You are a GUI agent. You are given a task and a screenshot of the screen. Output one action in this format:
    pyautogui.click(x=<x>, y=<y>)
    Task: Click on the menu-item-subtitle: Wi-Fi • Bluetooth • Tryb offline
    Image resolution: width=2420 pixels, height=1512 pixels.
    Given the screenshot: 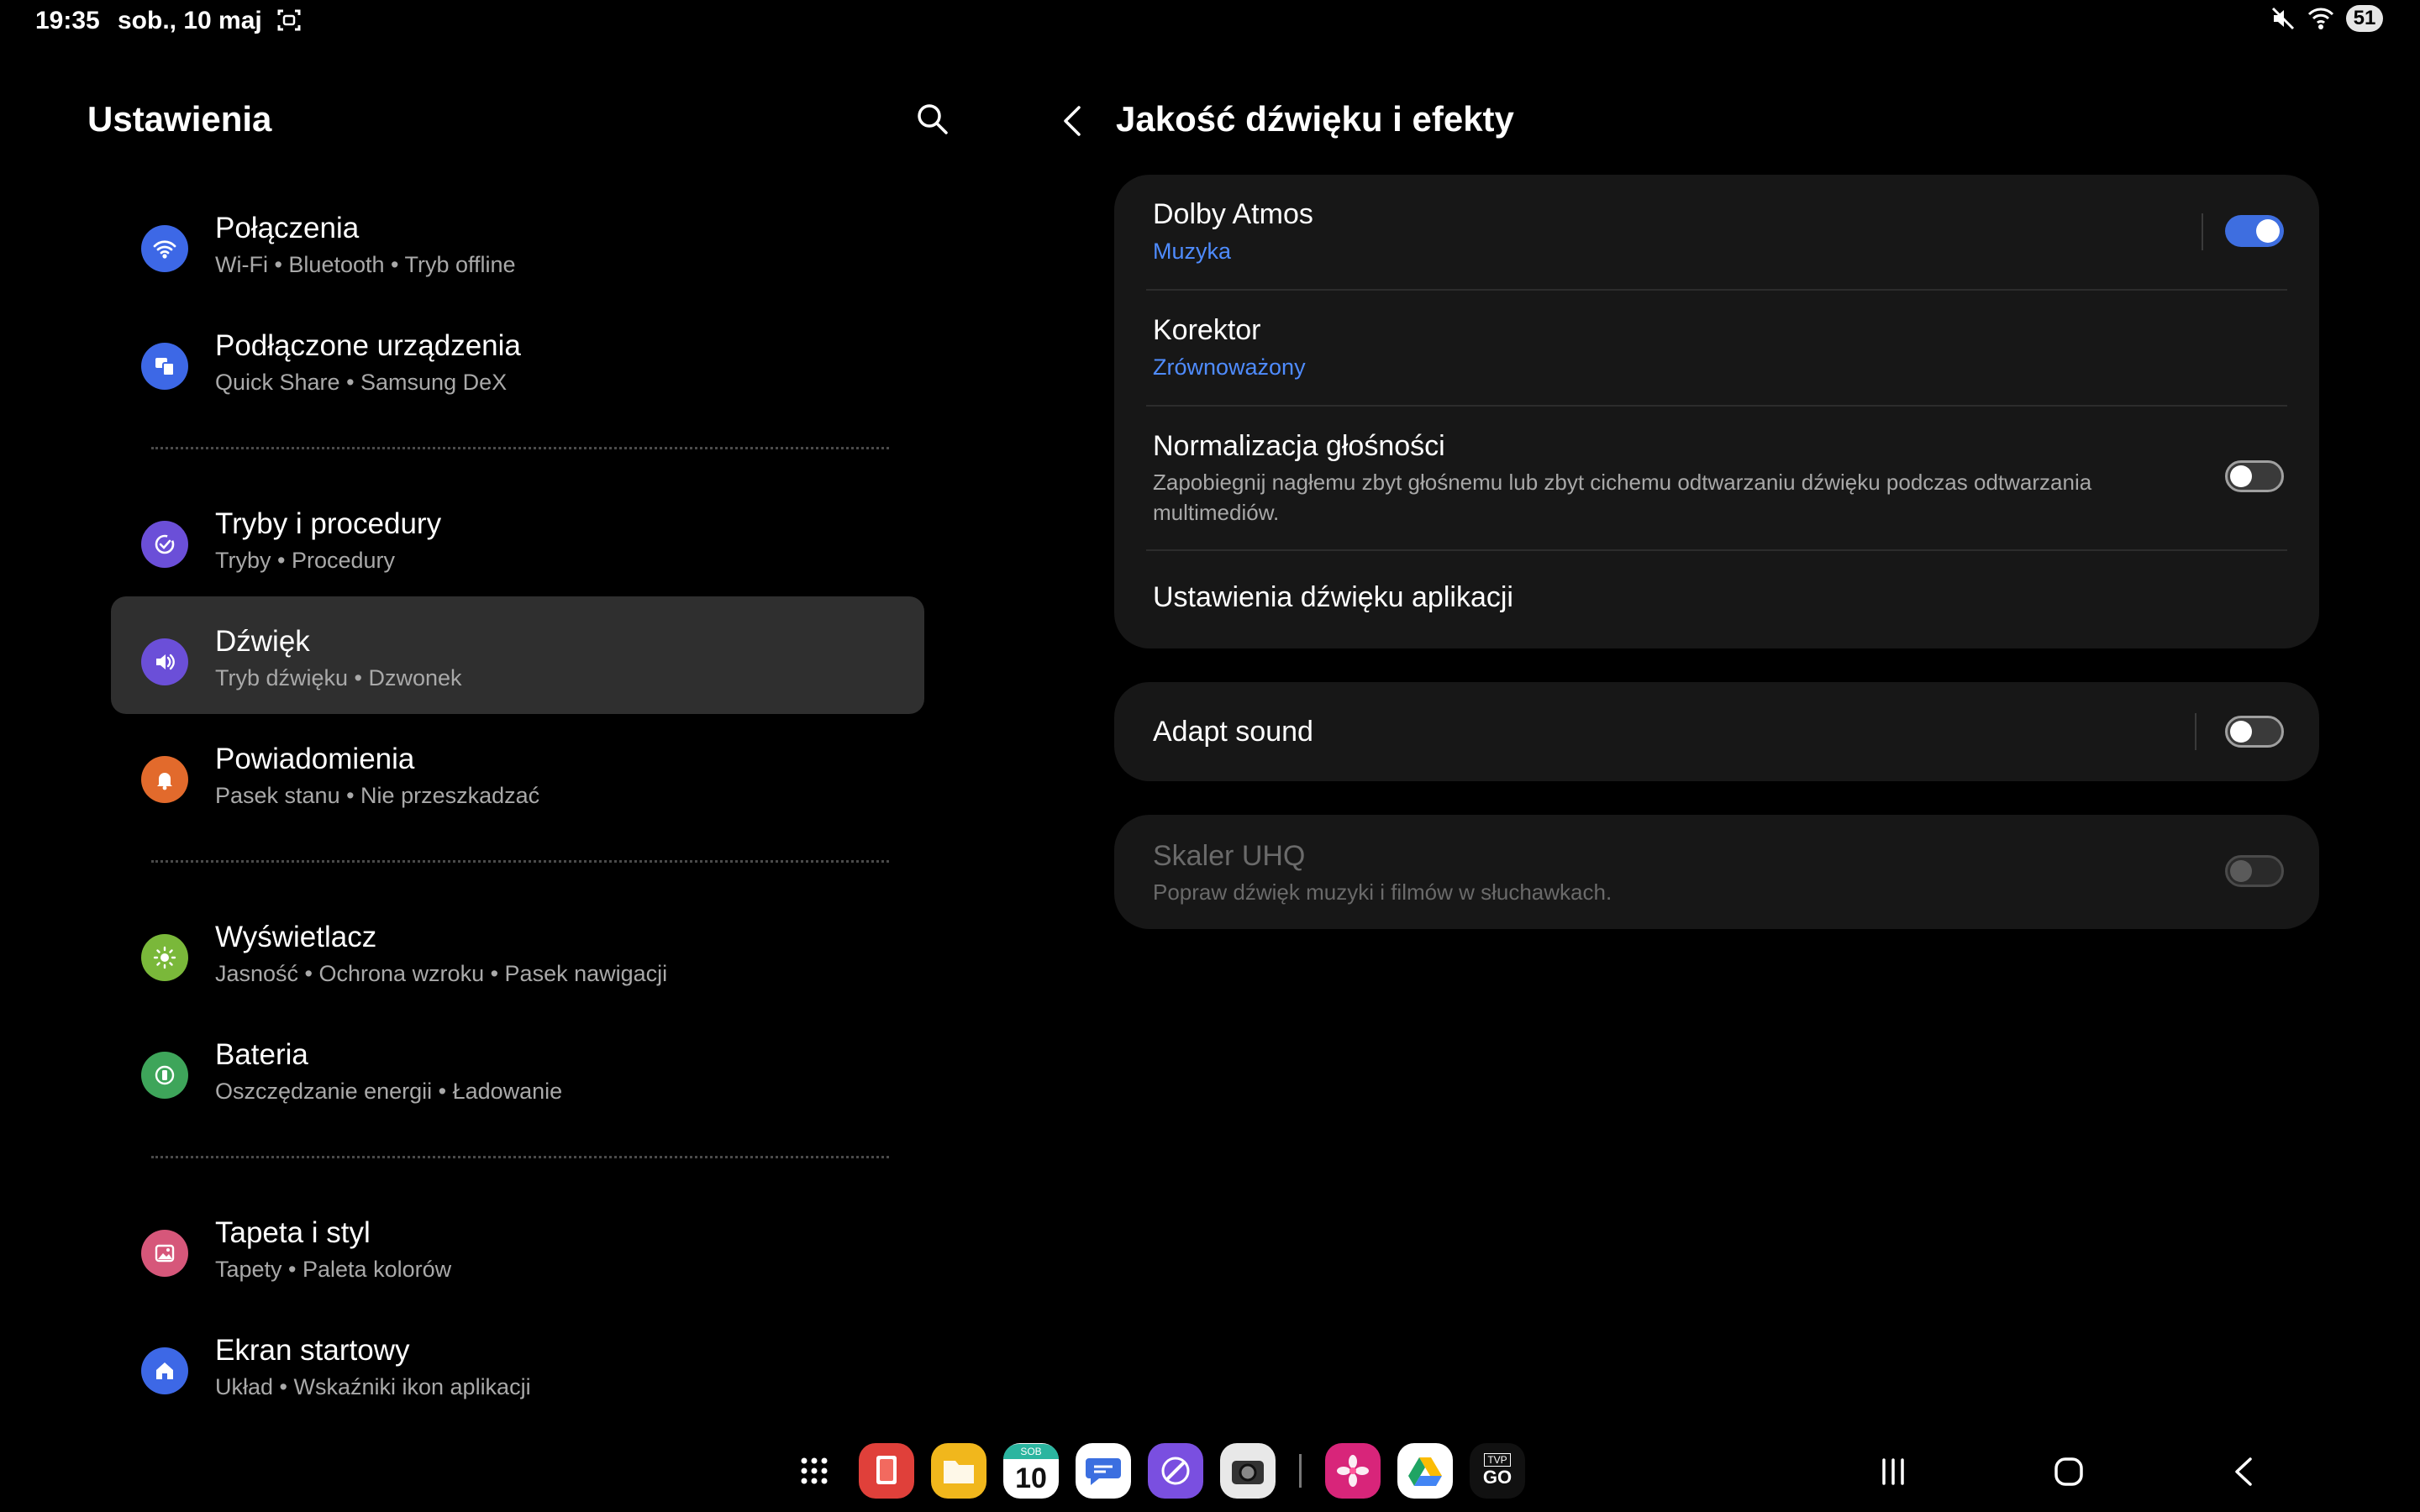 What is the action you would take?
    pyautogui.click(x=366, y=264)
    